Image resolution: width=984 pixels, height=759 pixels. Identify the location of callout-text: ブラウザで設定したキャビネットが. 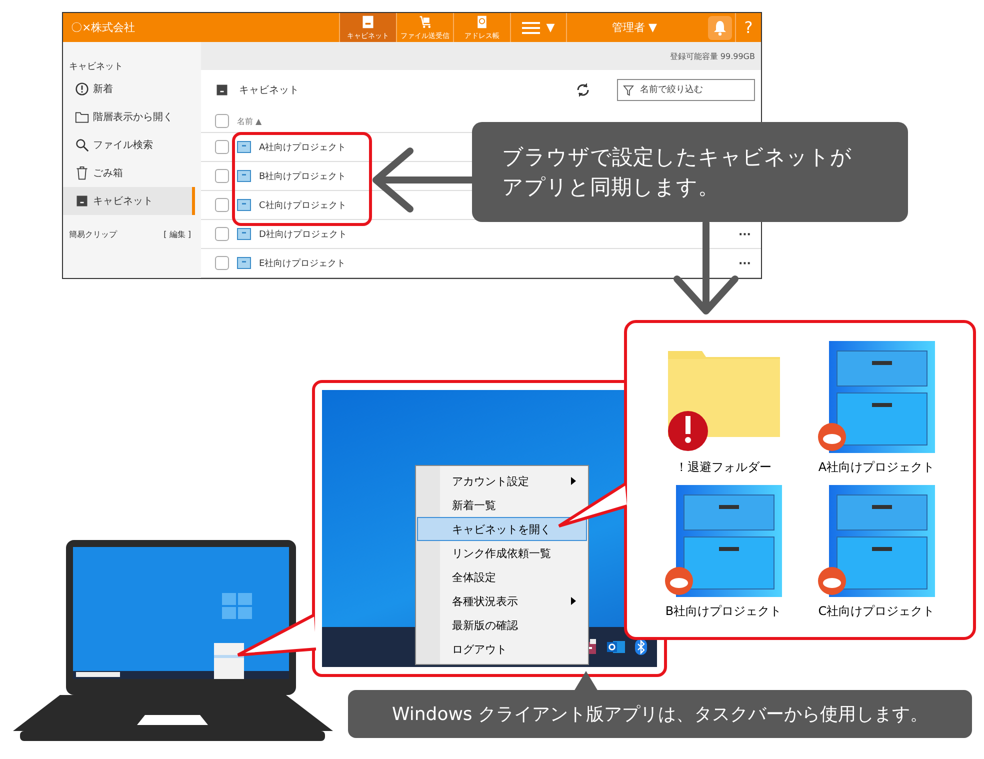
(677, 157).